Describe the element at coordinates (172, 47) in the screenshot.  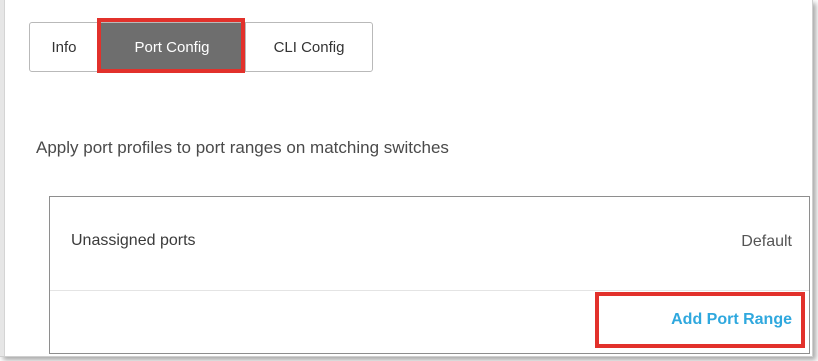
I see `tab-port-config: Port Config` at that location.